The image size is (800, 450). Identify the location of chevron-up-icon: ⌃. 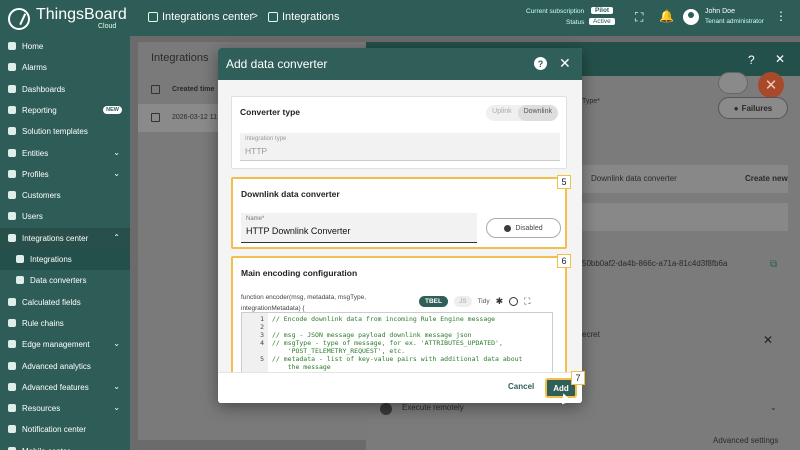
(116, 237).